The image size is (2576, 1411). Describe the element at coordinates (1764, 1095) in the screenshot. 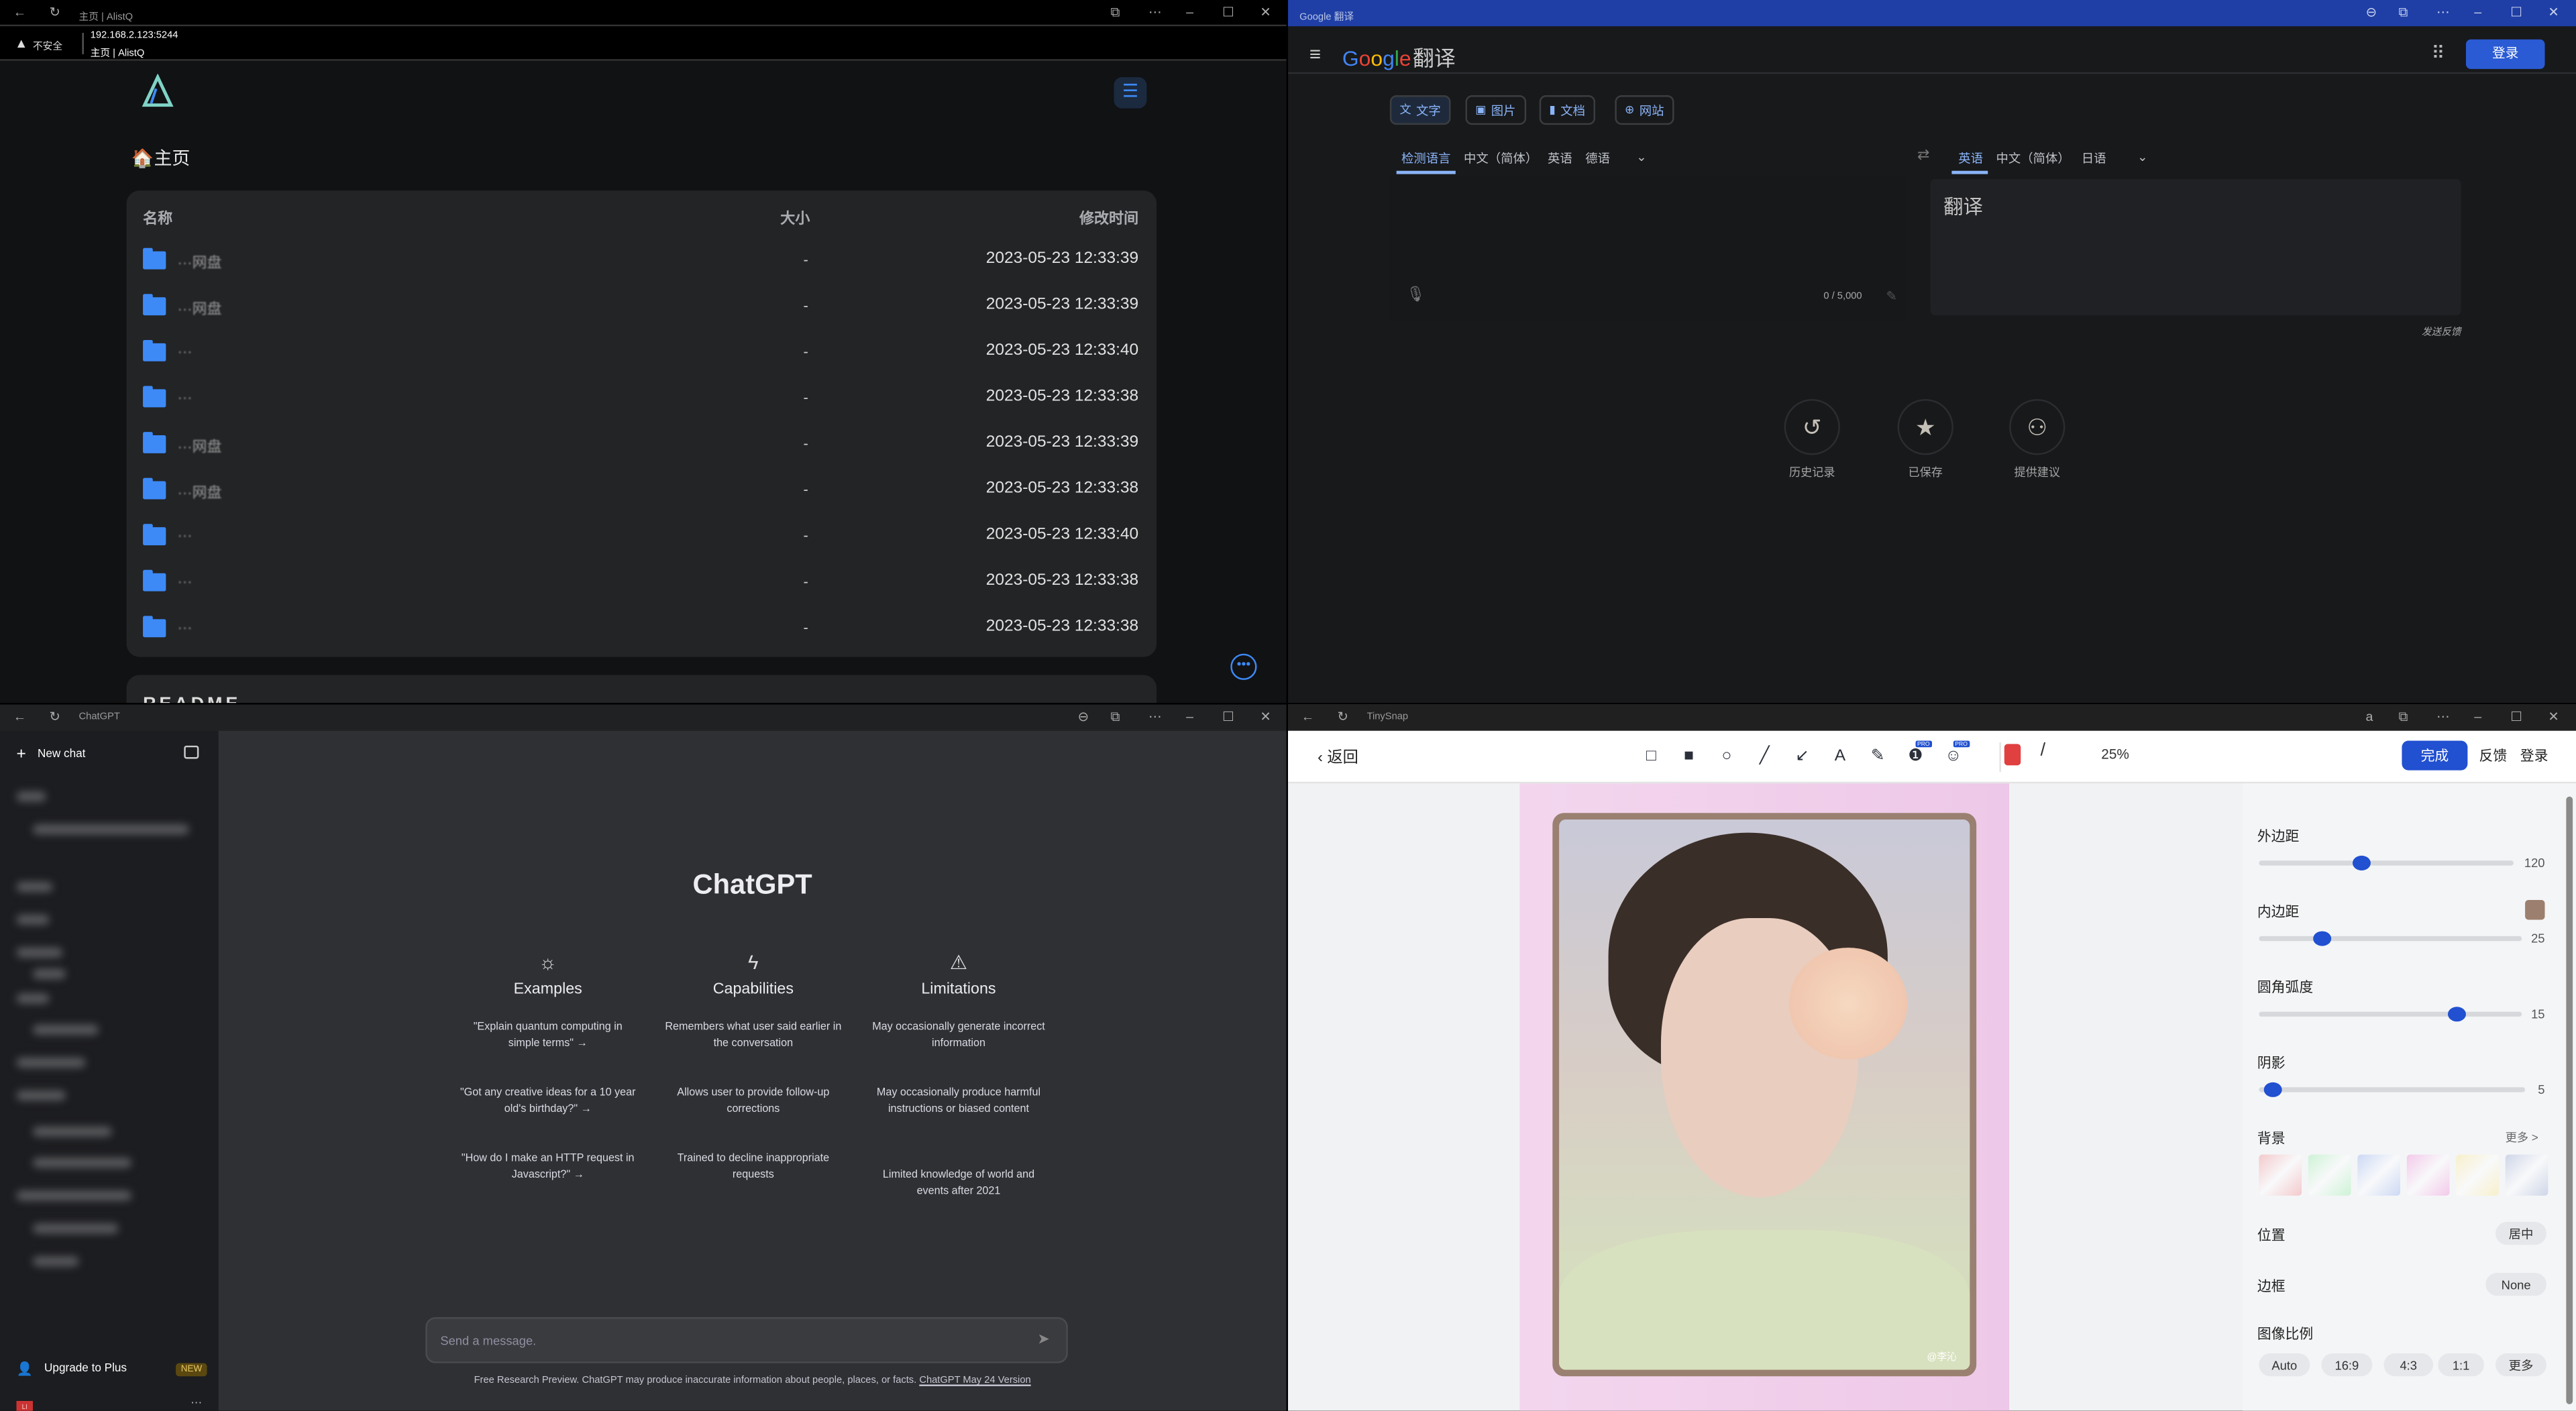

I see `screenshot-image: @李沁` at that location.